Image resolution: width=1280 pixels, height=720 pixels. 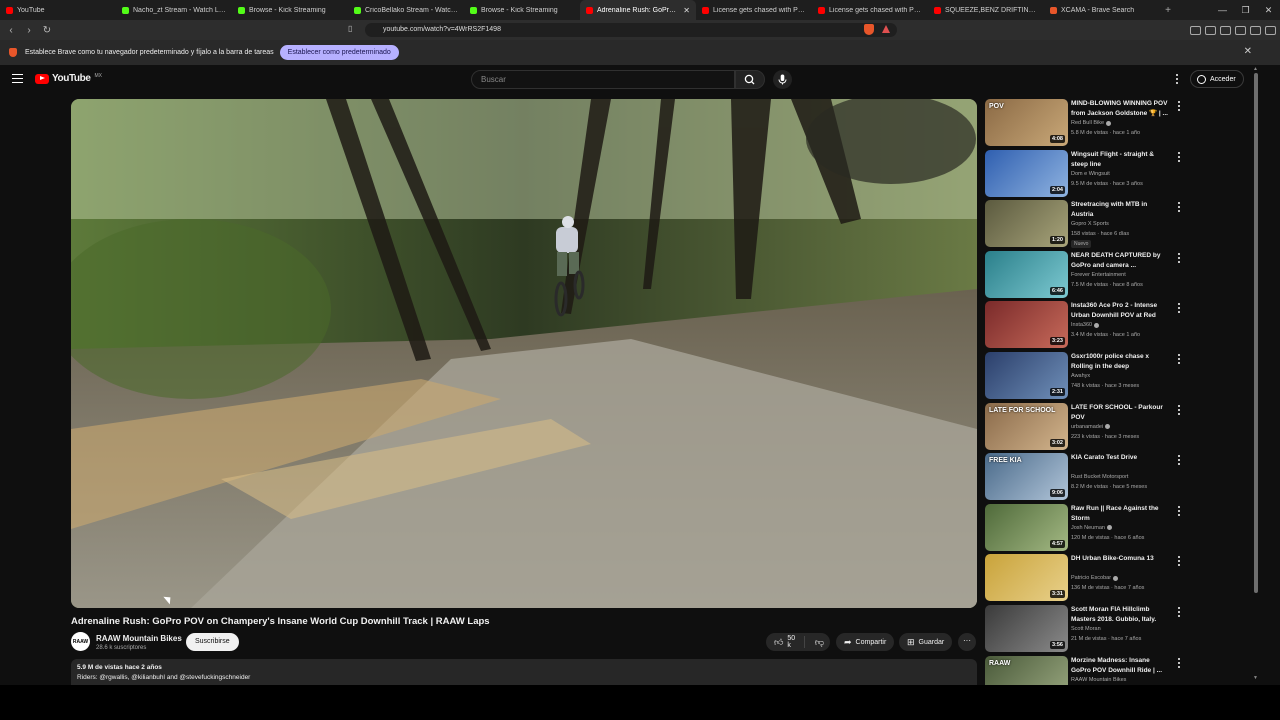 I want to click on video-thumbnail: FREE KIA 9:06, so click(x=1026, y=477).